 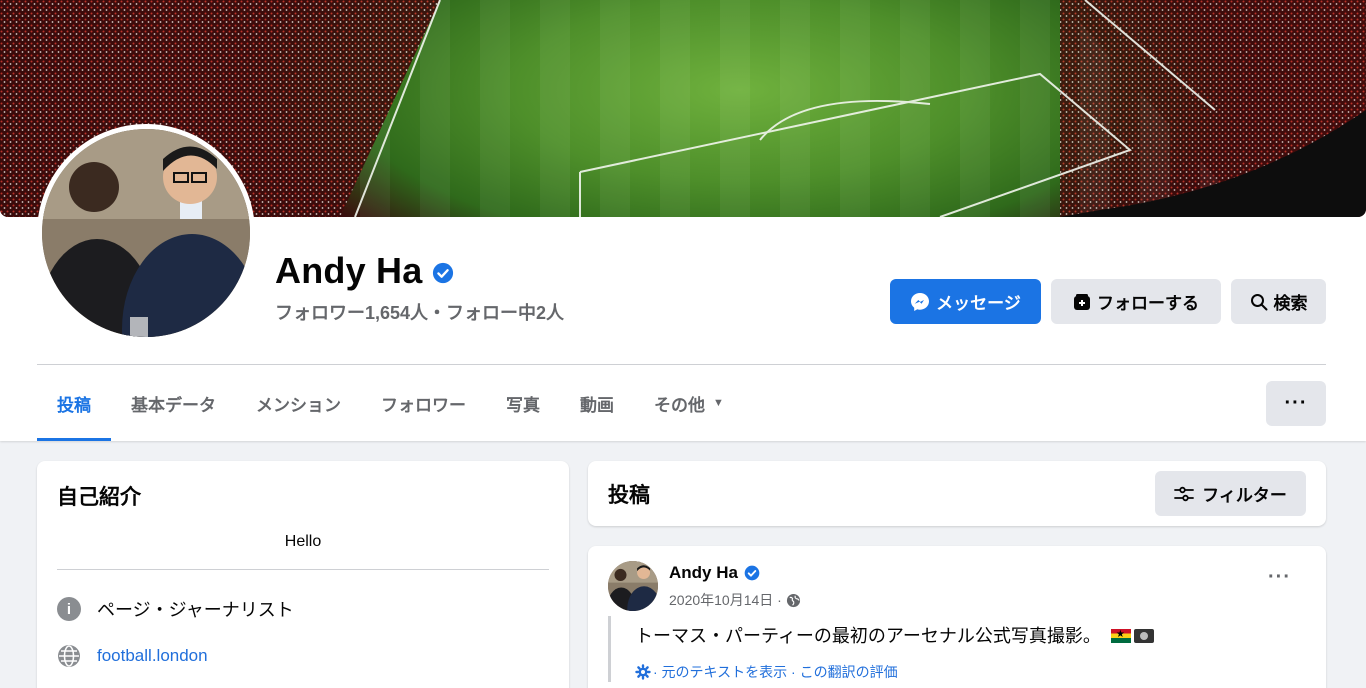 I want to click on camera-icon, so click(x=1143, y=636).